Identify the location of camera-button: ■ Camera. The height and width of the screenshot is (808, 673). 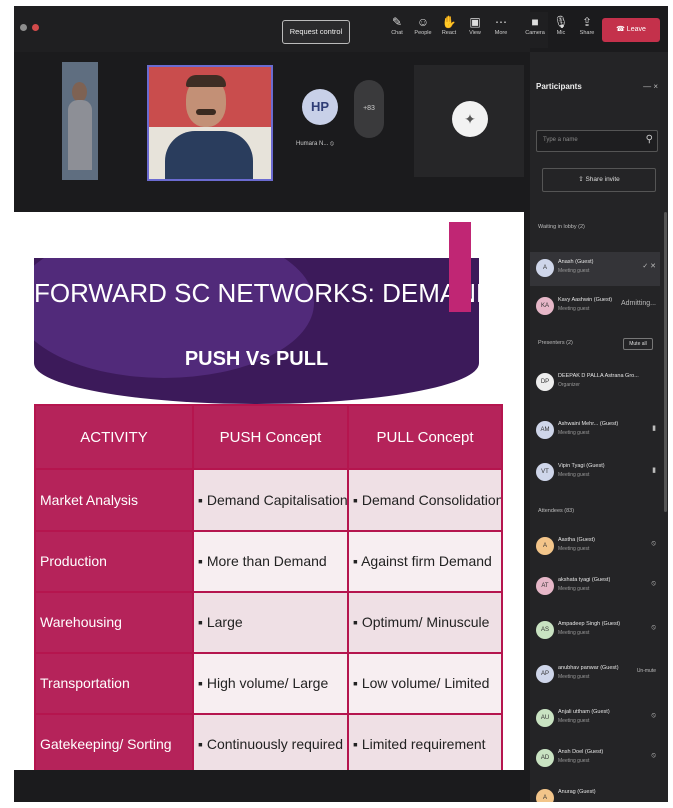
(535, 30).